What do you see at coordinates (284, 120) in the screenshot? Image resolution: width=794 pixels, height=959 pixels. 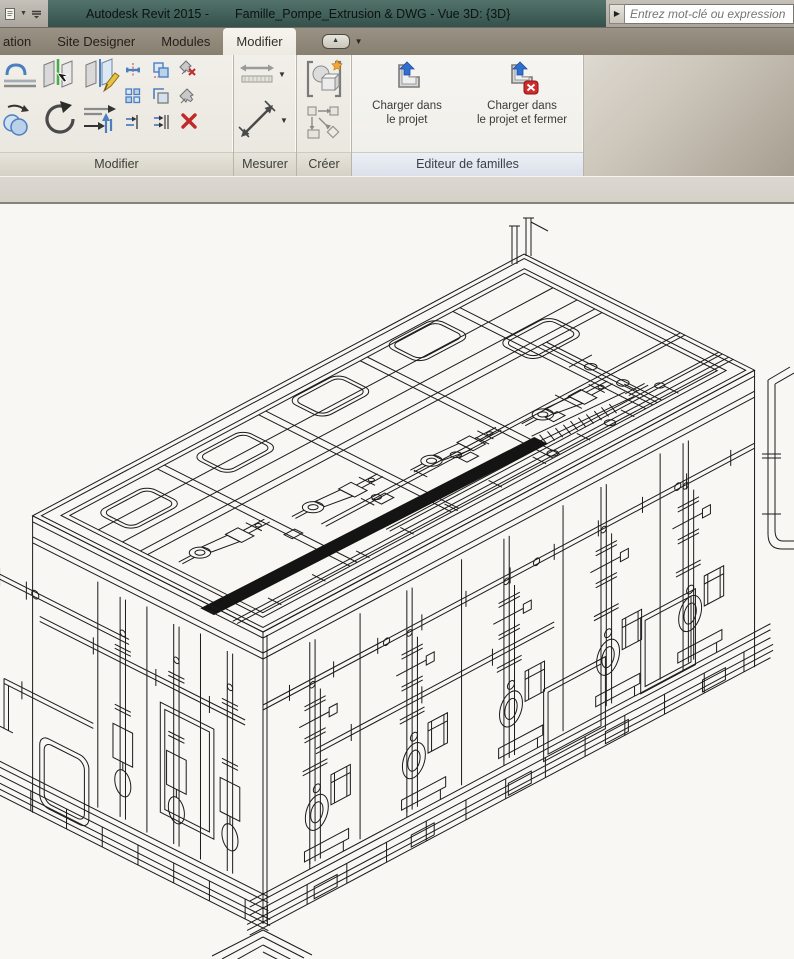 I see `measure-between-dropdown-caret: ▼` at bounding box center [284, 120].